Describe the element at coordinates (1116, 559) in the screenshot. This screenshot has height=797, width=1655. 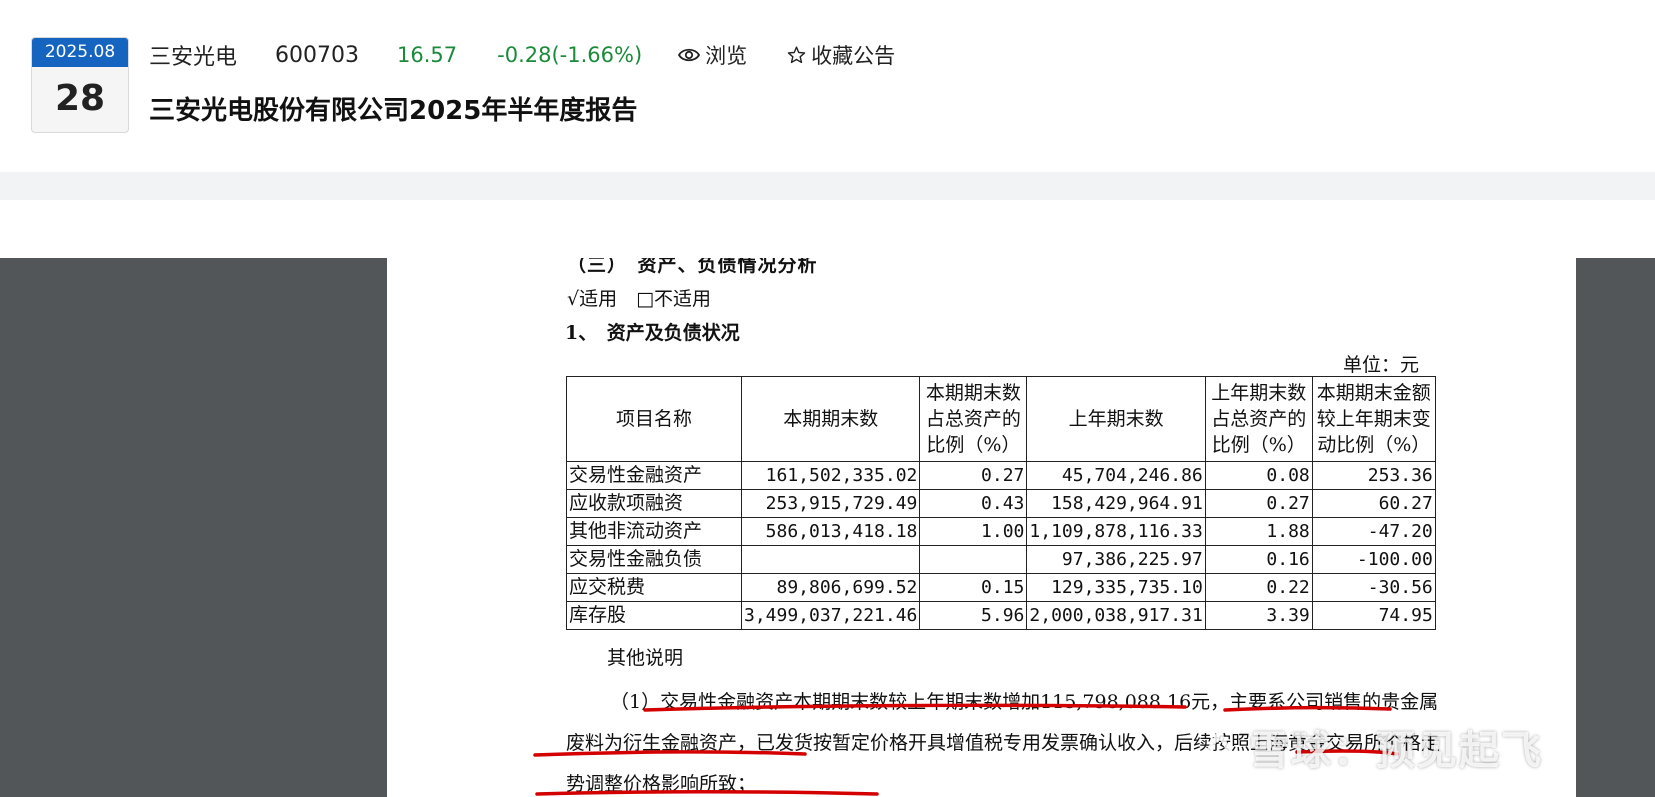
I see `table-cell: 97,386,225.97` at that location.